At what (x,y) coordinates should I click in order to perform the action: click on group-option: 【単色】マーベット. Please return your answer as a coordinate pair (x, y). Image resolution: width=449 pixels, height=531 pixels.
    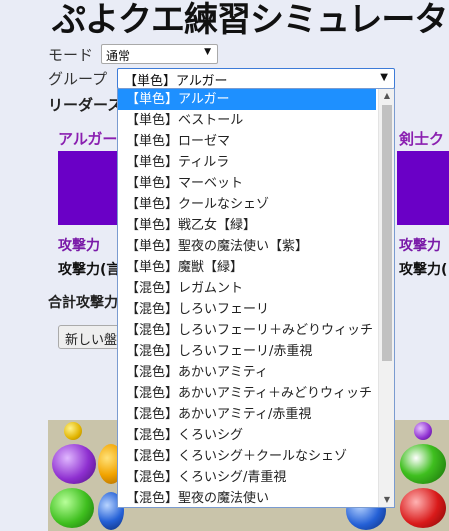
    Looking at the image, I should click on (247, 183).